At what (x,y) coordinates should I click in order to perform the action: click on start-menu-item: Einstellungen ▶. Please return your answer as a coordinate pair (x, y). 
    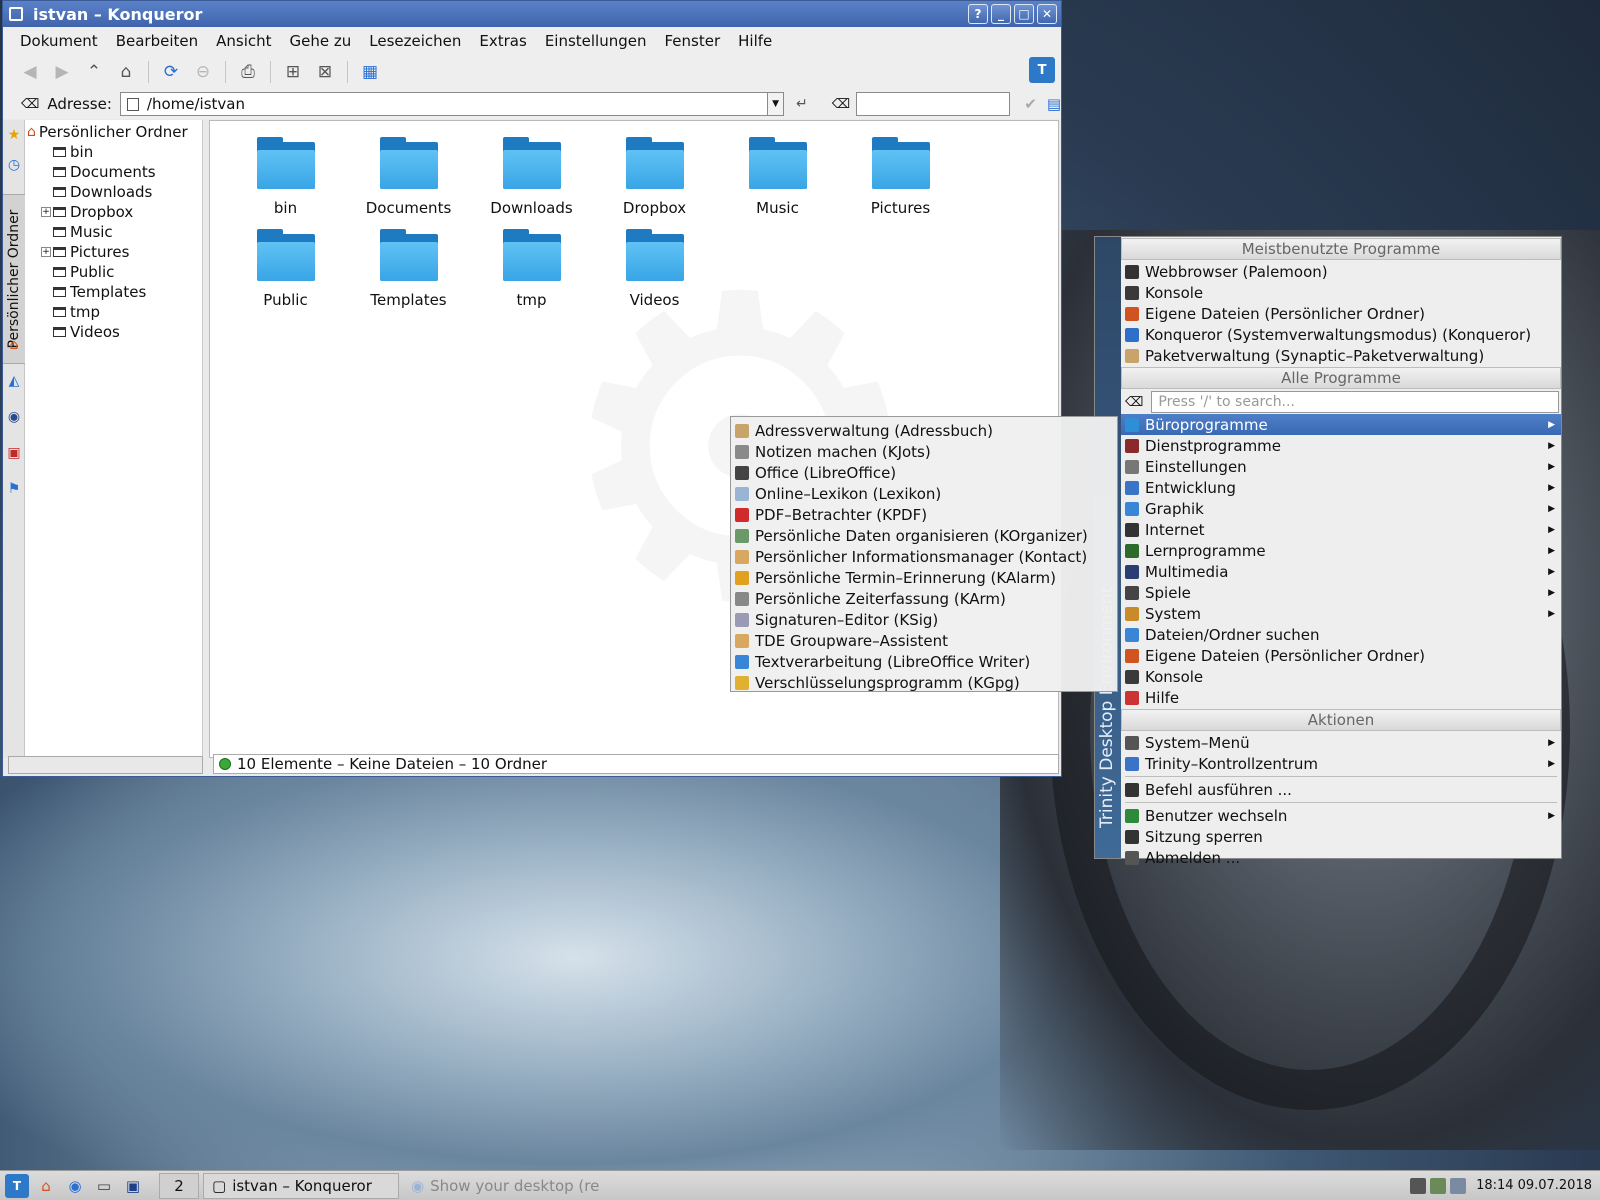
    Looking at the image, I should click on (1341, 466).